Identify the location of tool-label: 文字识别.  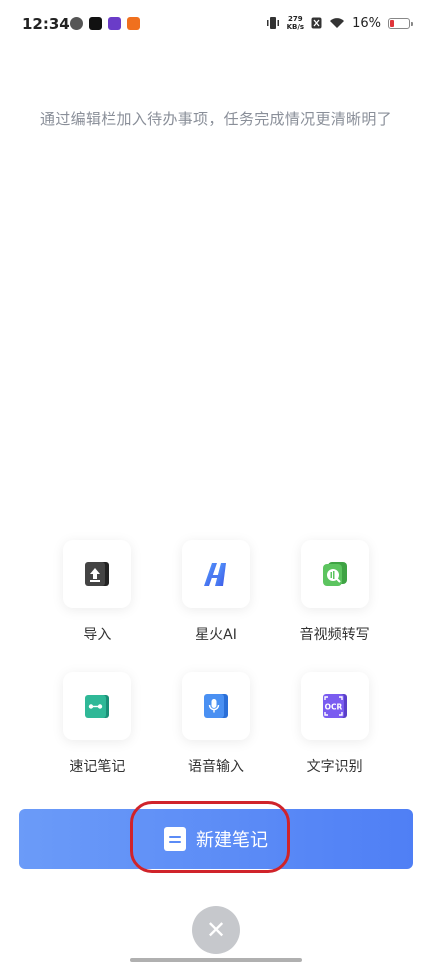
(334, 767).